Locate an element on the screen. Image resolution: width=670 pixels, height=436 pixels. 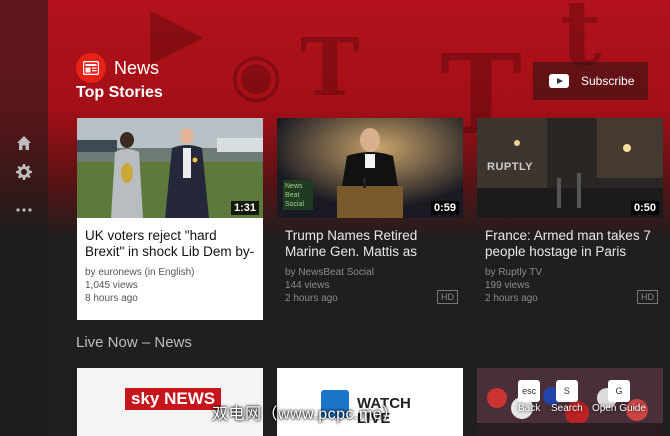
hint-label: Search is located at coordinates (567, 408).